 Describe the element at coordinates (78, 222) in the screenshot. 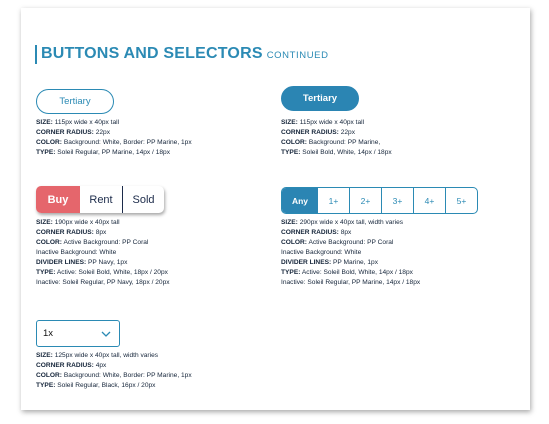

I see `spec-row: SIZE: 190px wide x 40px tall` at that location.